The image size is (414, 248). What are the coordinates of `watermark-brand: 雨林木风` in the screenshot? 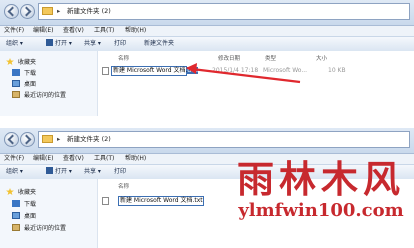 It's located at (321, 179).